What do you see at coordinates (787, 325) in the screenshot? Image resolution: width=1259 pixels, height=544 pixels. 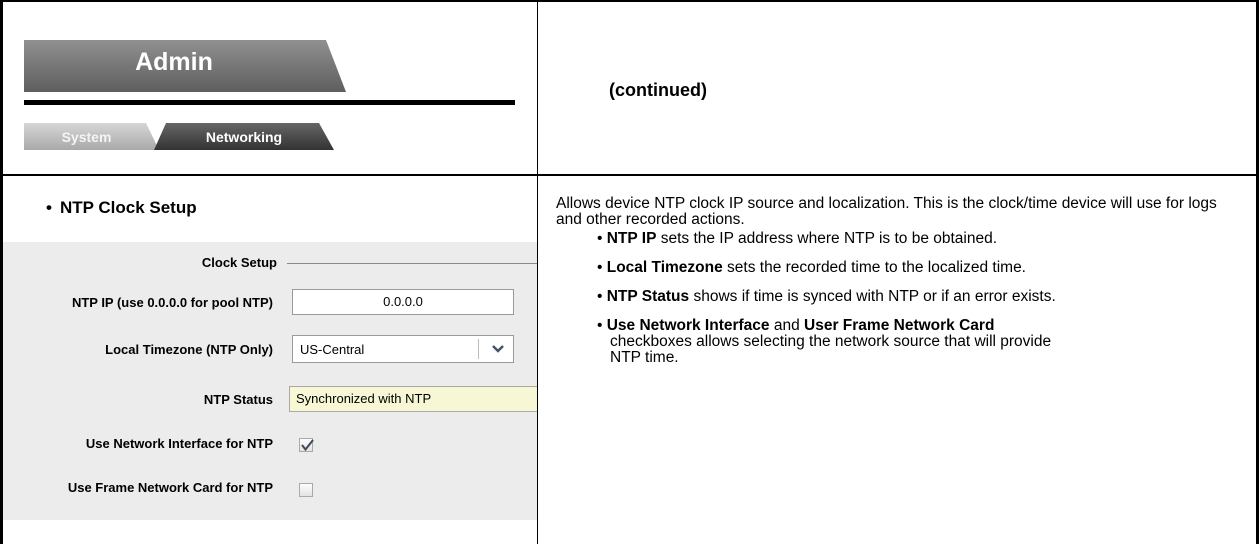 I see `bullet-connector: and` at bounding box center [787, 325].